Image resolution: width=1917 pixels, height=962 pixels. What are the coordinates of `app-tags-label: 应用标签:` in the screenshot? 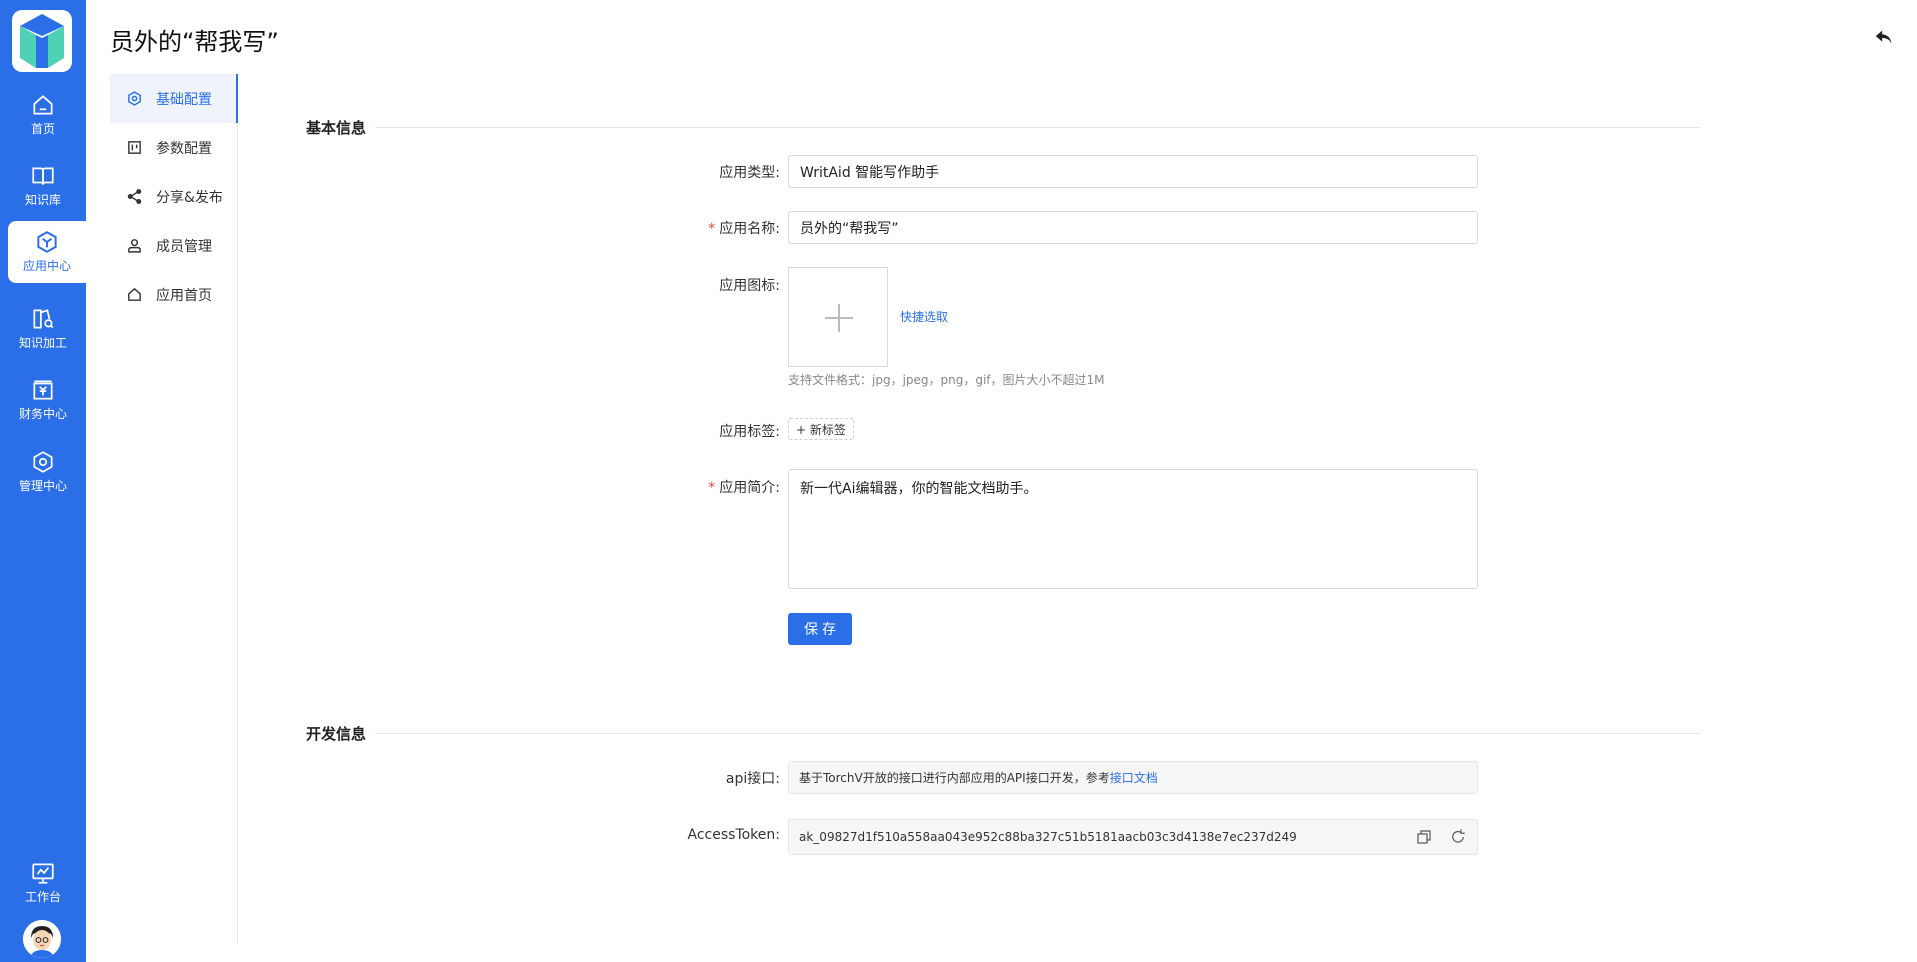 It's located at (749, 432).